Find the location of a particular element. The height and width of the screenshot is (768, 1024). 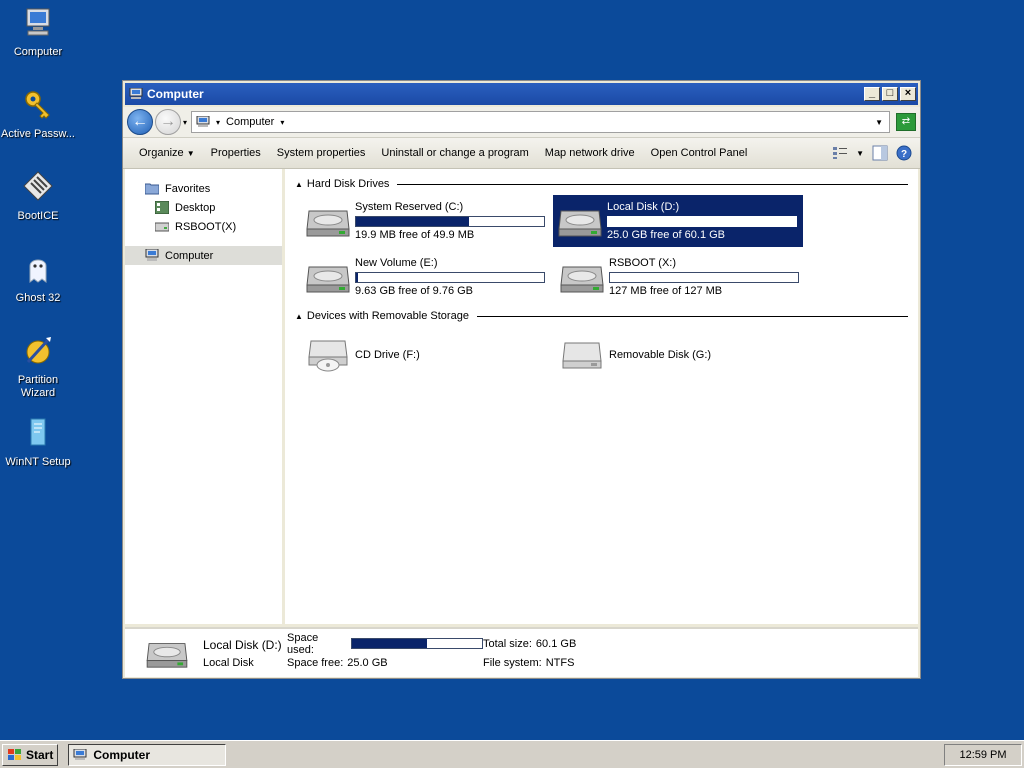

nav-item-favorites: Favorites is located at coordinates (203, 188).